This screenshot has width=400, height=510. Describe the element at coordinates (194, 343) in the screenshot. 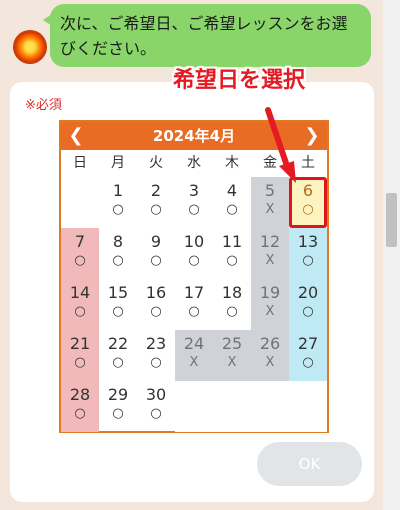

I see `day-number: 24` at that location.